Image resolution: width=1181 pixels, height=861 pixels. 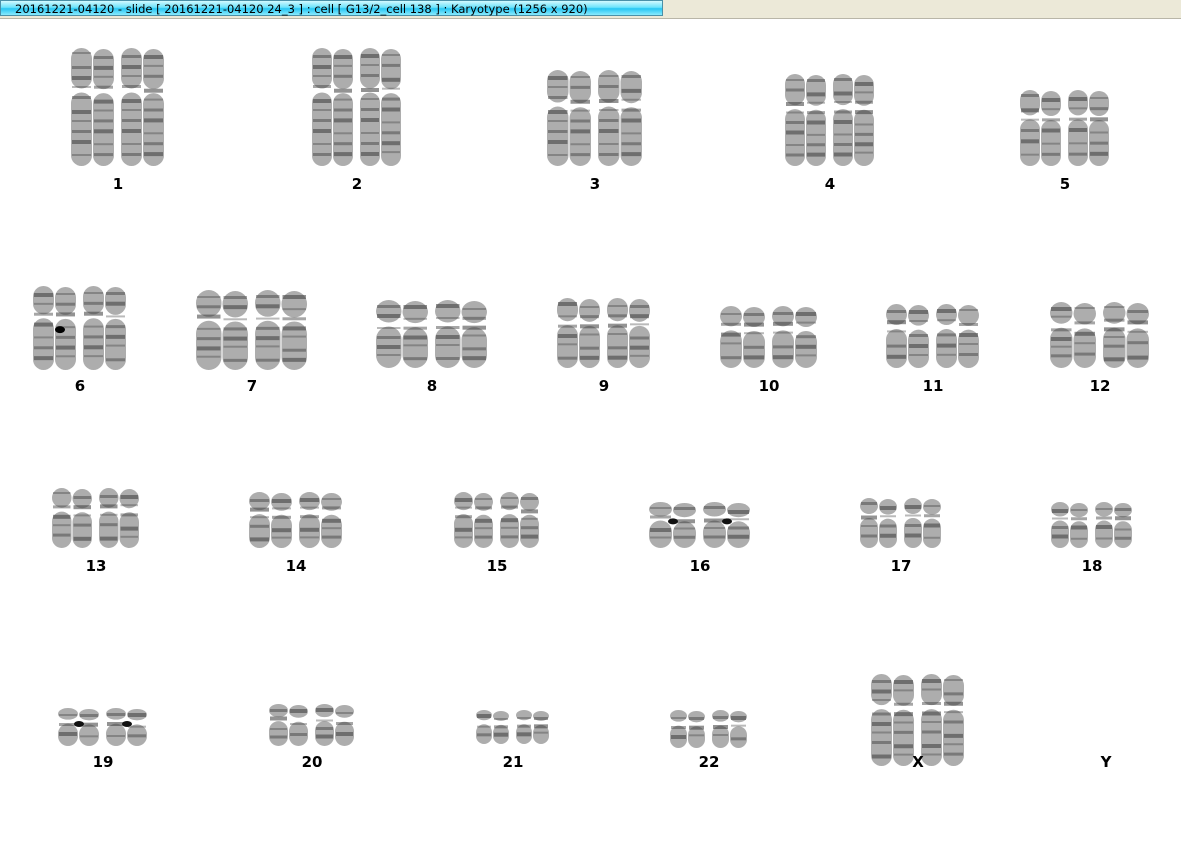 I want to click on chromosome-pair-x: X, so click(x=918, y=439).